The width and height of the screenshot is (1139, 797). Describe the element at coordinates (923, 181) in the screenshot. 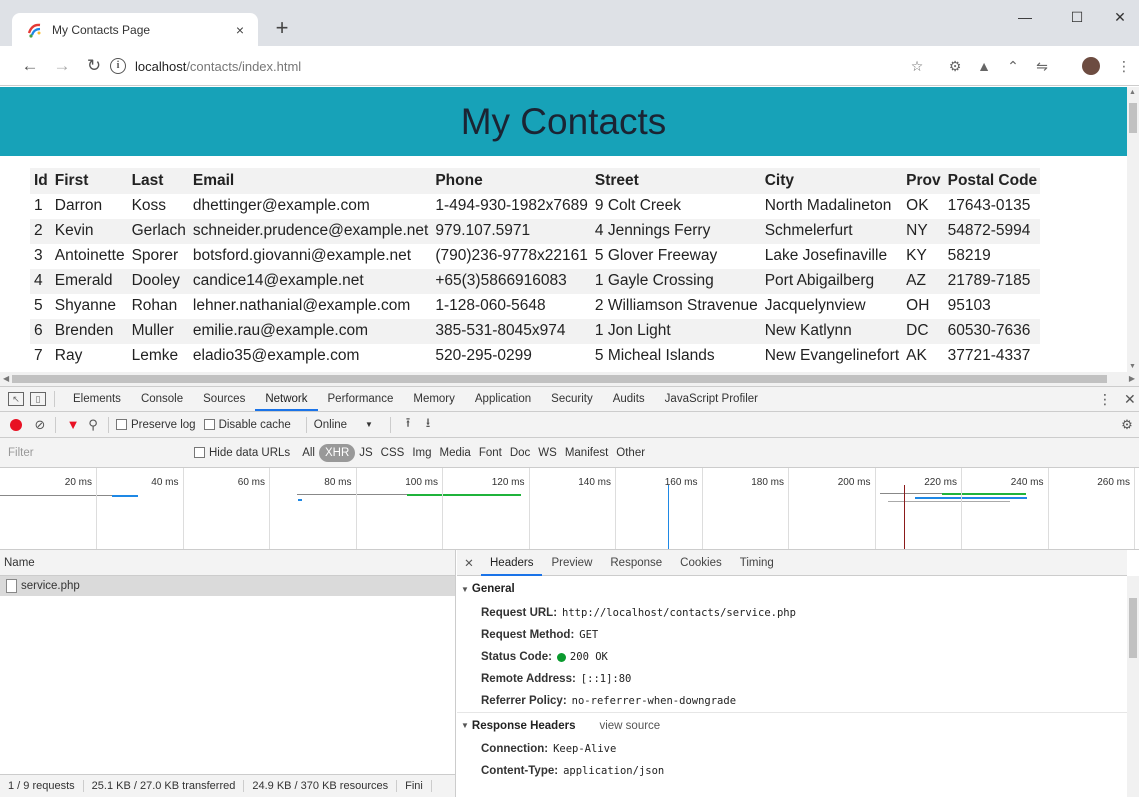

I see `column-header: Prov` at that location.